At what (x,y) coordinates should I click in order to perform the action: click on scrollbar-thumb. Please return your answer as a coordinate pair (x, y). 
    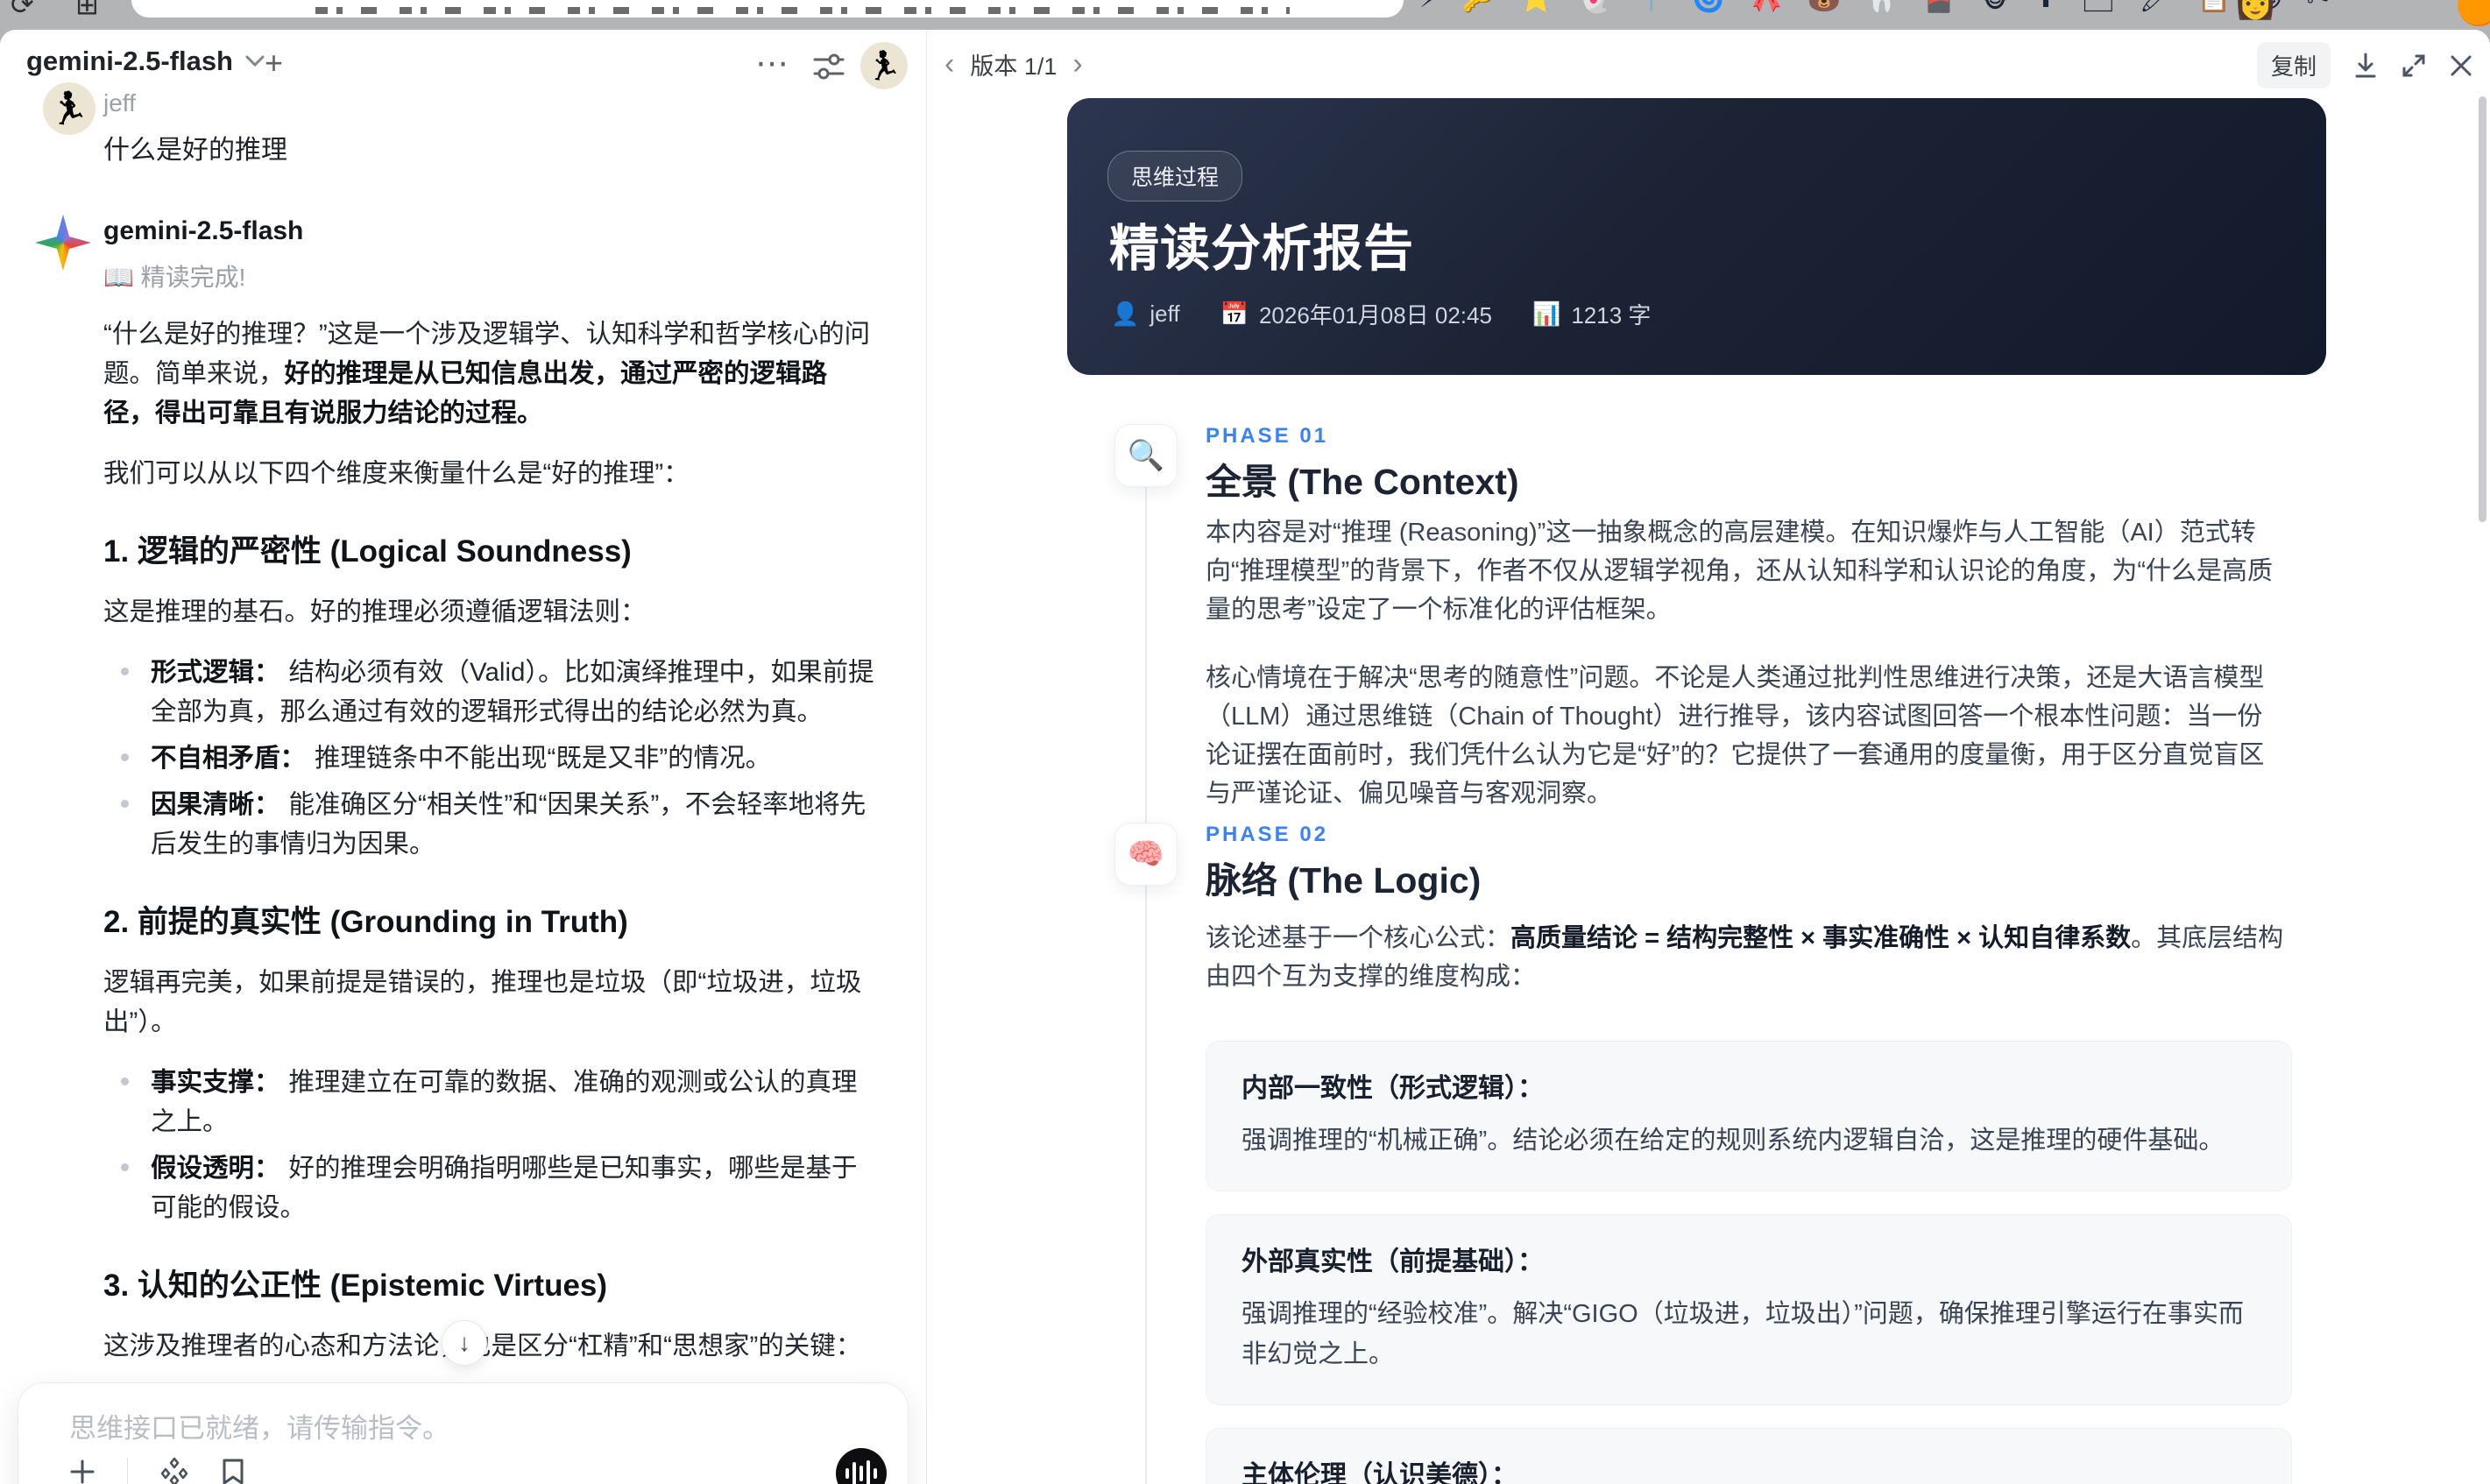
    Looking at the image, I should click on (2482, 309).